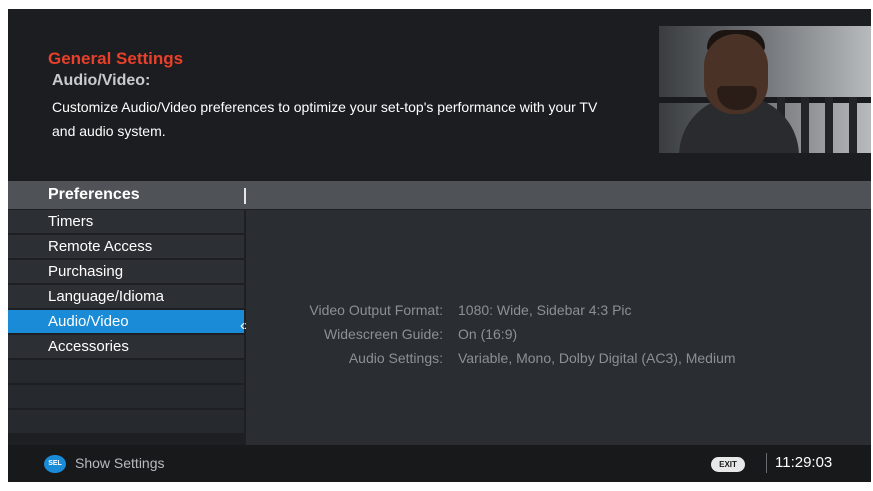 This screenshot has width=873, height=491. What do you see at coordinates (804, 462) in the screenshot?
I see `clock: 11:29:03` at bounding box center [804, 462].